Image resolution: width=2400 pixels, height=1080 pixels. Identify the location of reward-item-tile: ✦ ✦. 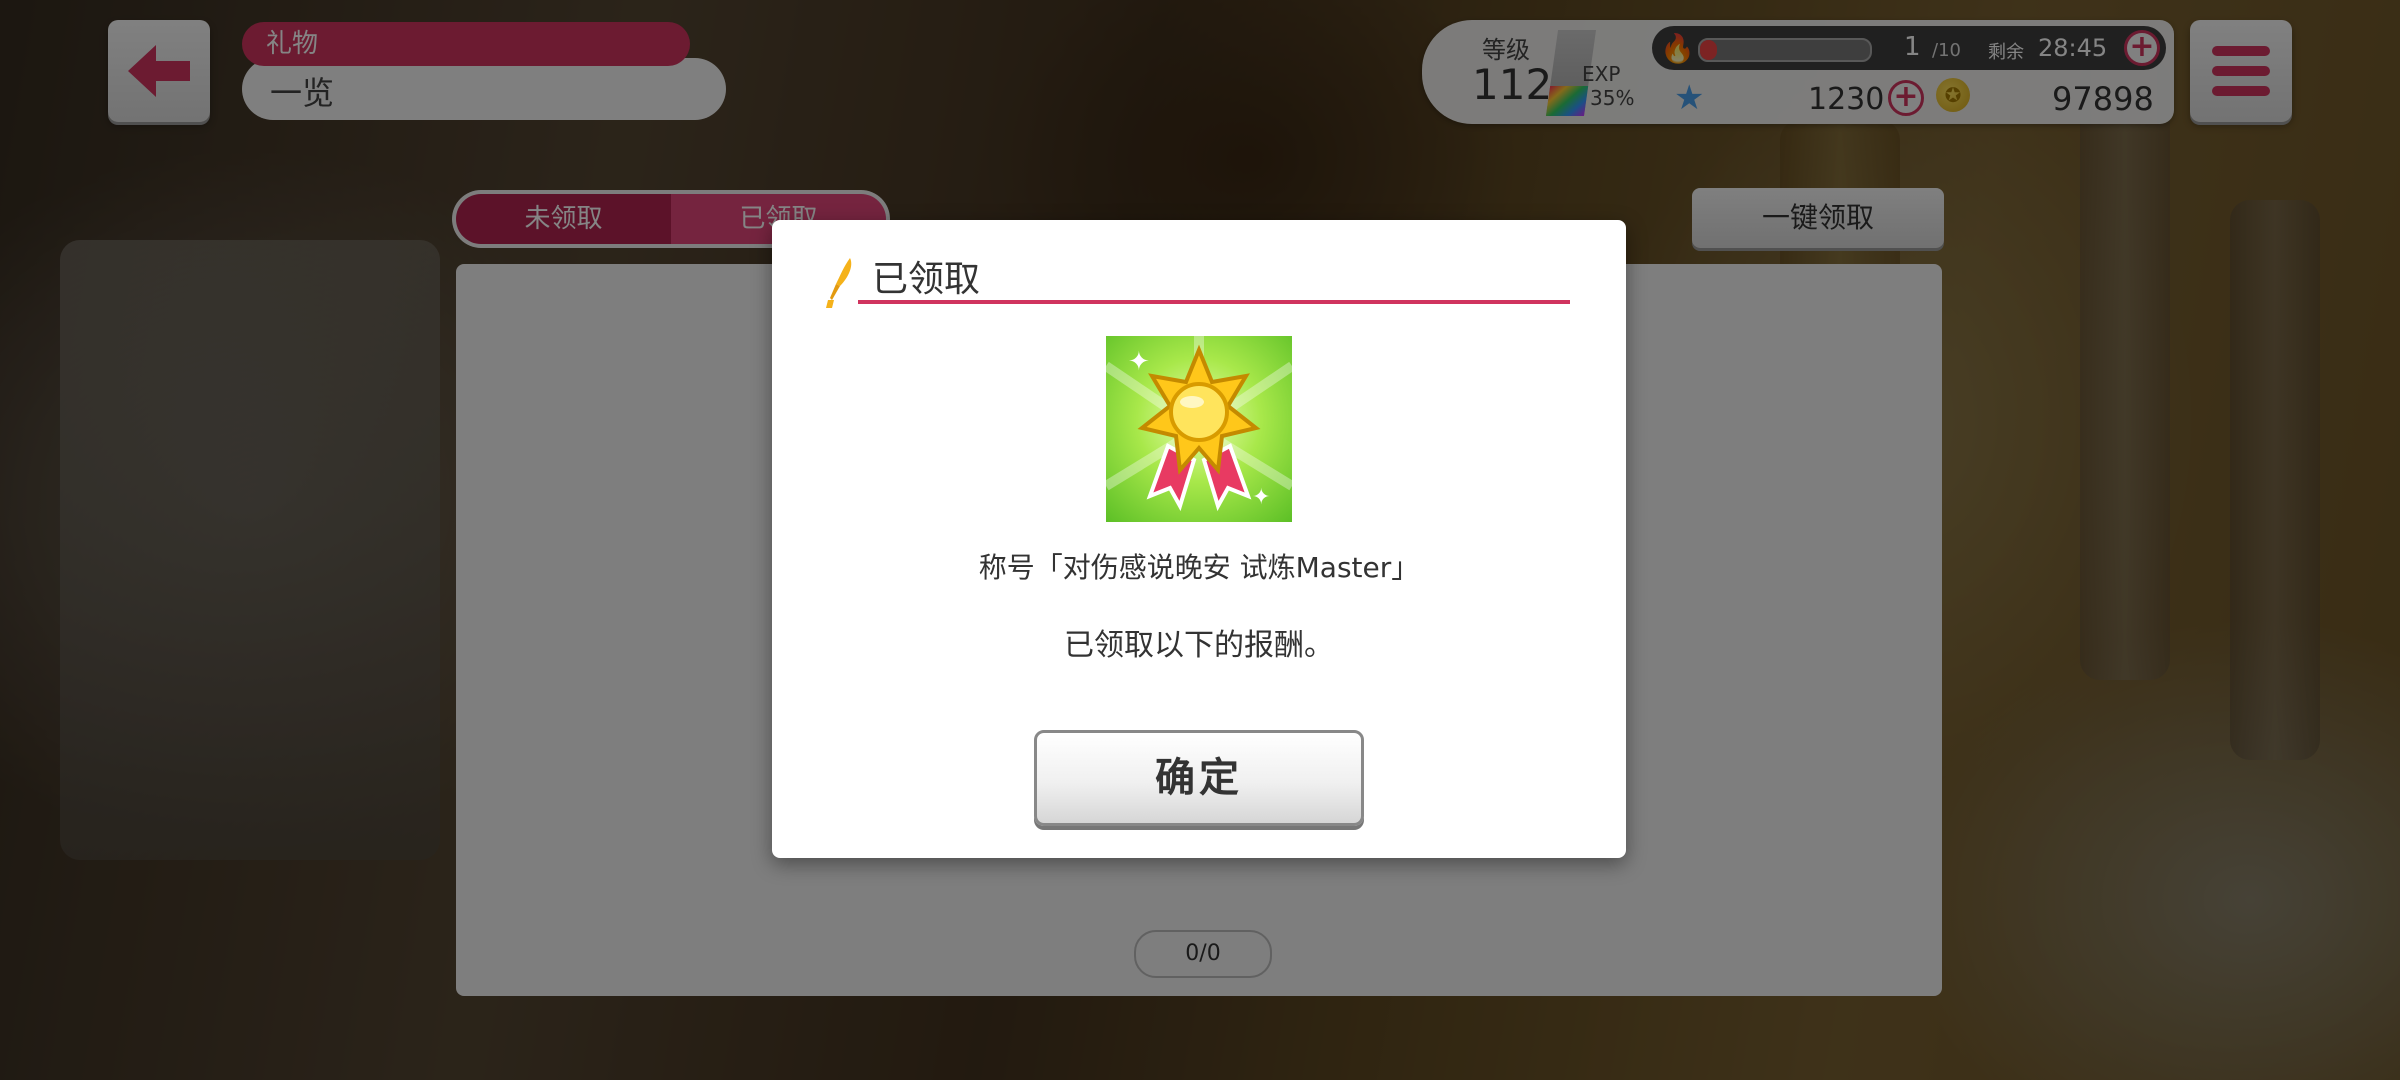
(1199, 429).